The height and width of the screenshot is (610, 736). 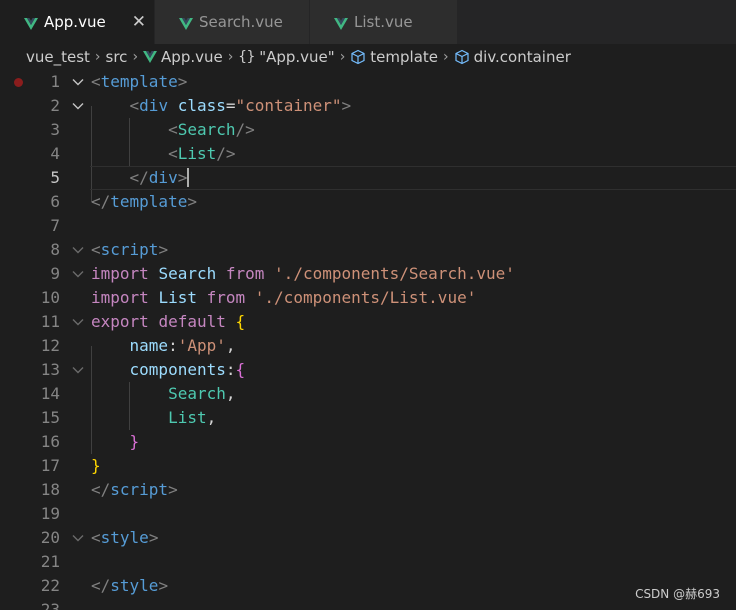 What do you see at coordinates (192, 417) in the screenshot?
I see `code-text: List,` at bounding box center [192, 417].